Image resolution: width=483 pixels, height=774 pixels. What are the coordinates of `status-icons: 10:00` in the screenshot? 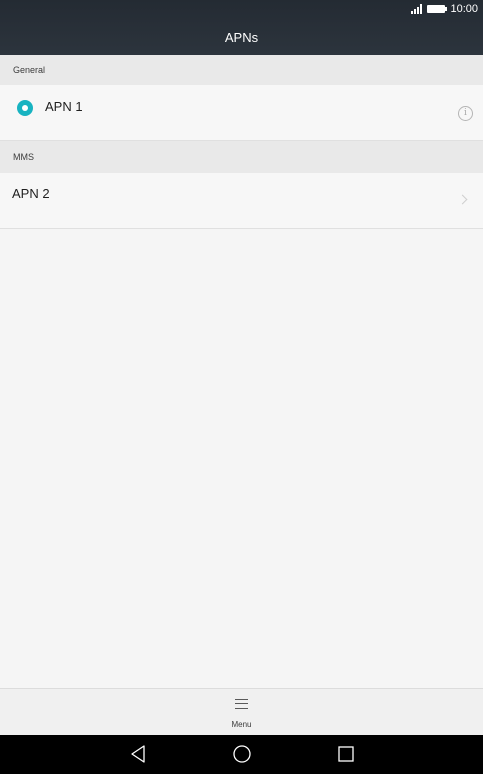 It's located at (444, 9).